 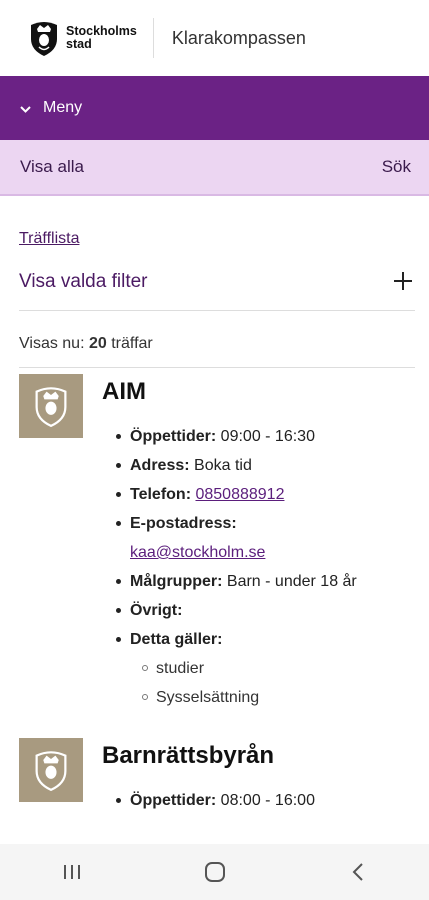 I want to click on list-item: Sysselsättning, so click(x=277, y=697).